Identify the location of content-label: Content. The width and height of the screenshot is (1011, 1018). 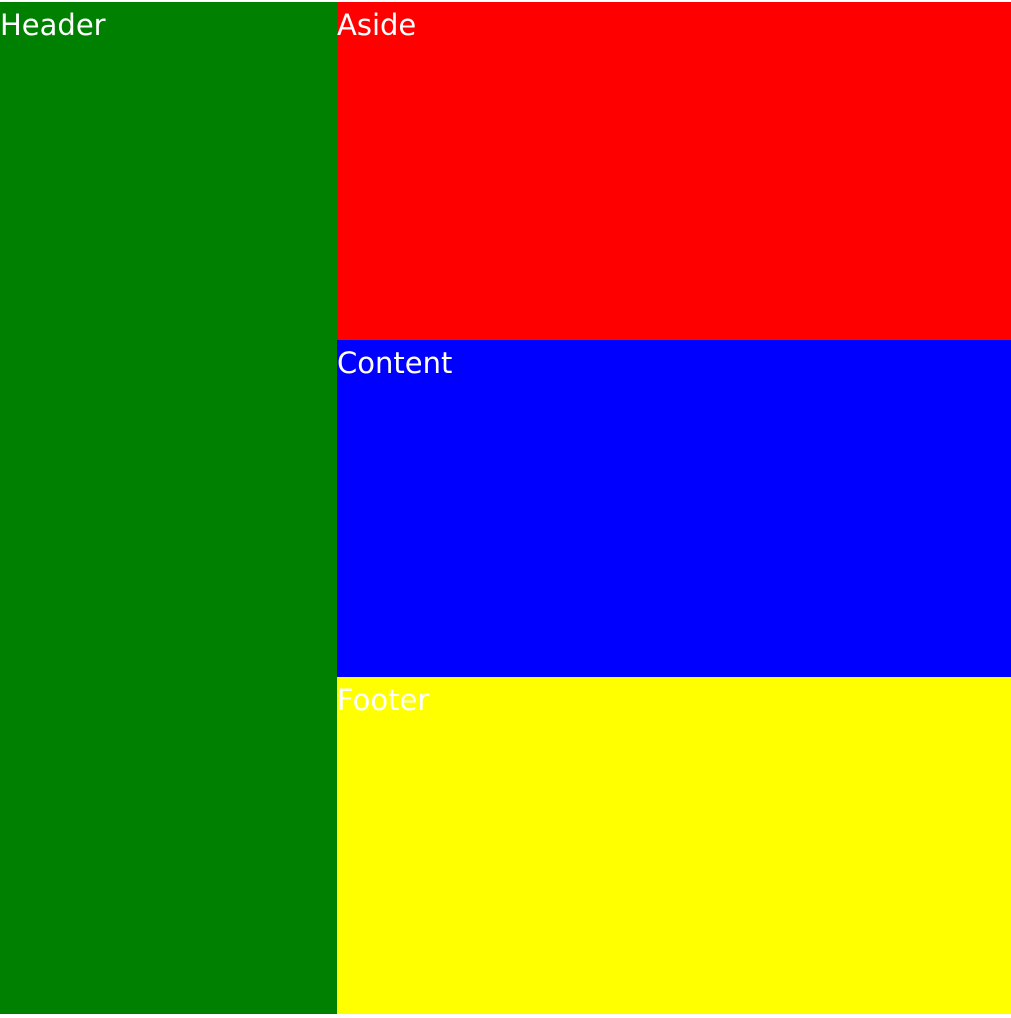
(395, 363).